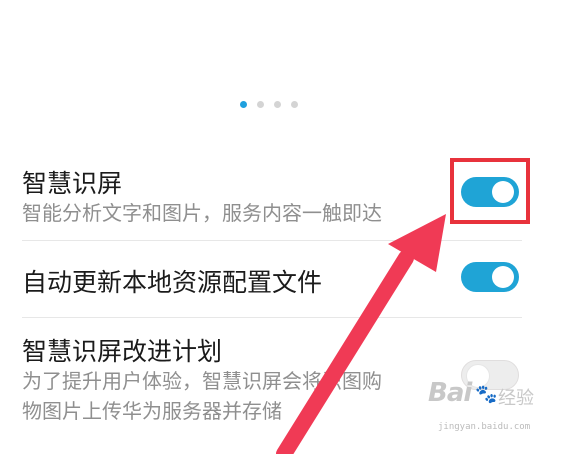 The width and height of the screenshot is (567, 454). What do you see at coordinates (503, 277) in the screenshot?
I see `toggle-knob` at bounding box center [503, 277].